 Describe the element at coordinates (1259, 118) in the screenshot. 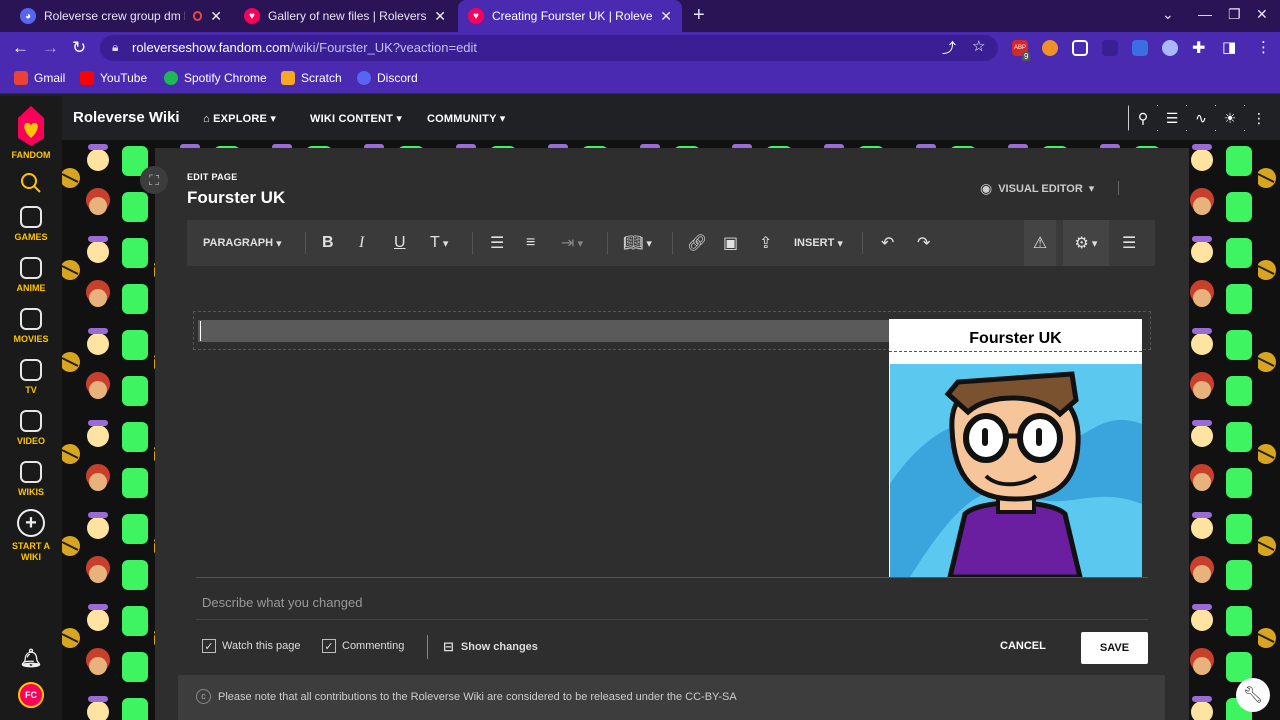

I see `more-options-icon: ⋮` at that location.